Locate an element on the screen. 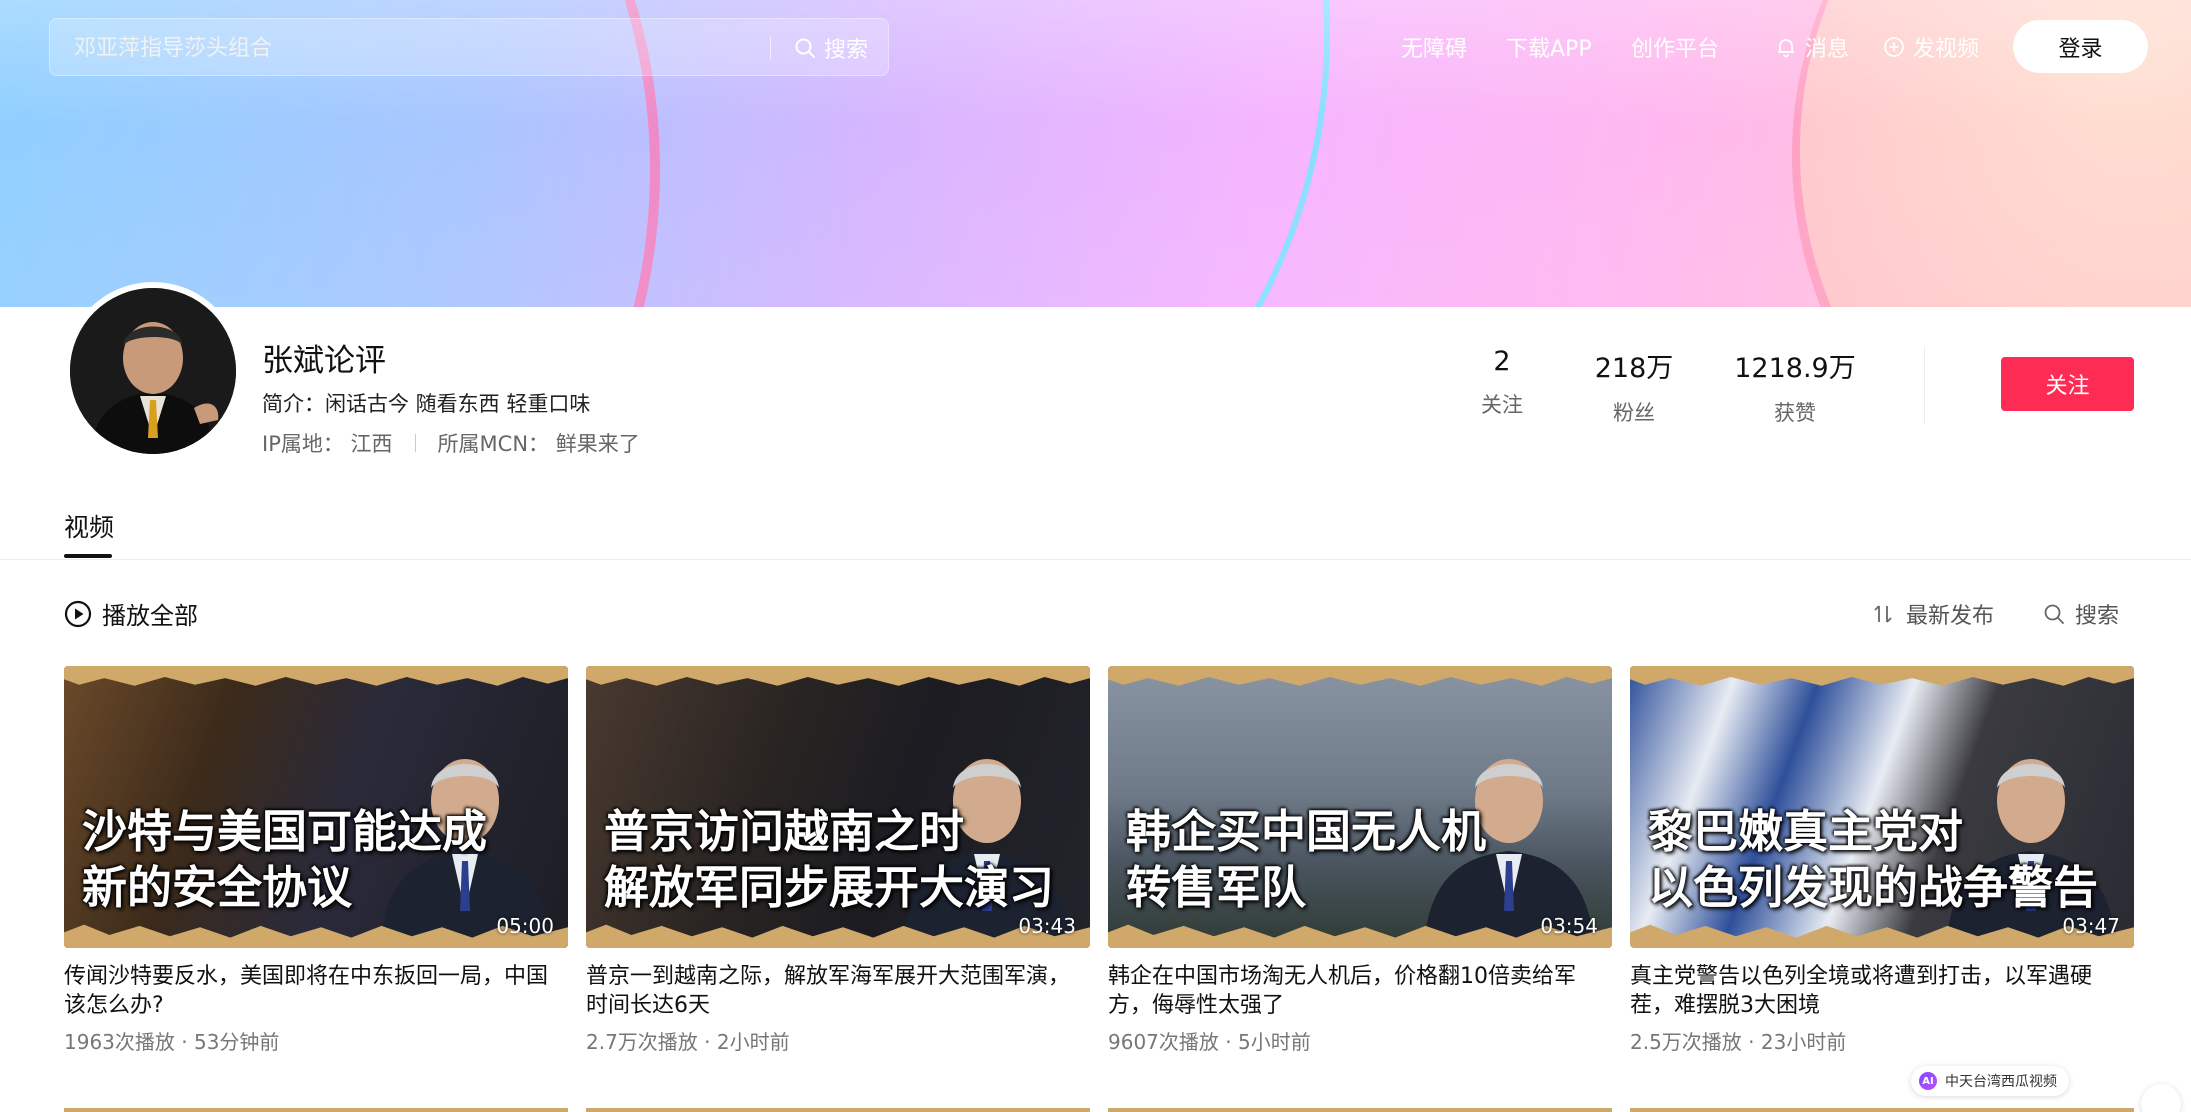 Image resolution: width=2191 pixels, height=1112 pixels. ai-badge-icon: AI is located at coordinates (1928, 1081).